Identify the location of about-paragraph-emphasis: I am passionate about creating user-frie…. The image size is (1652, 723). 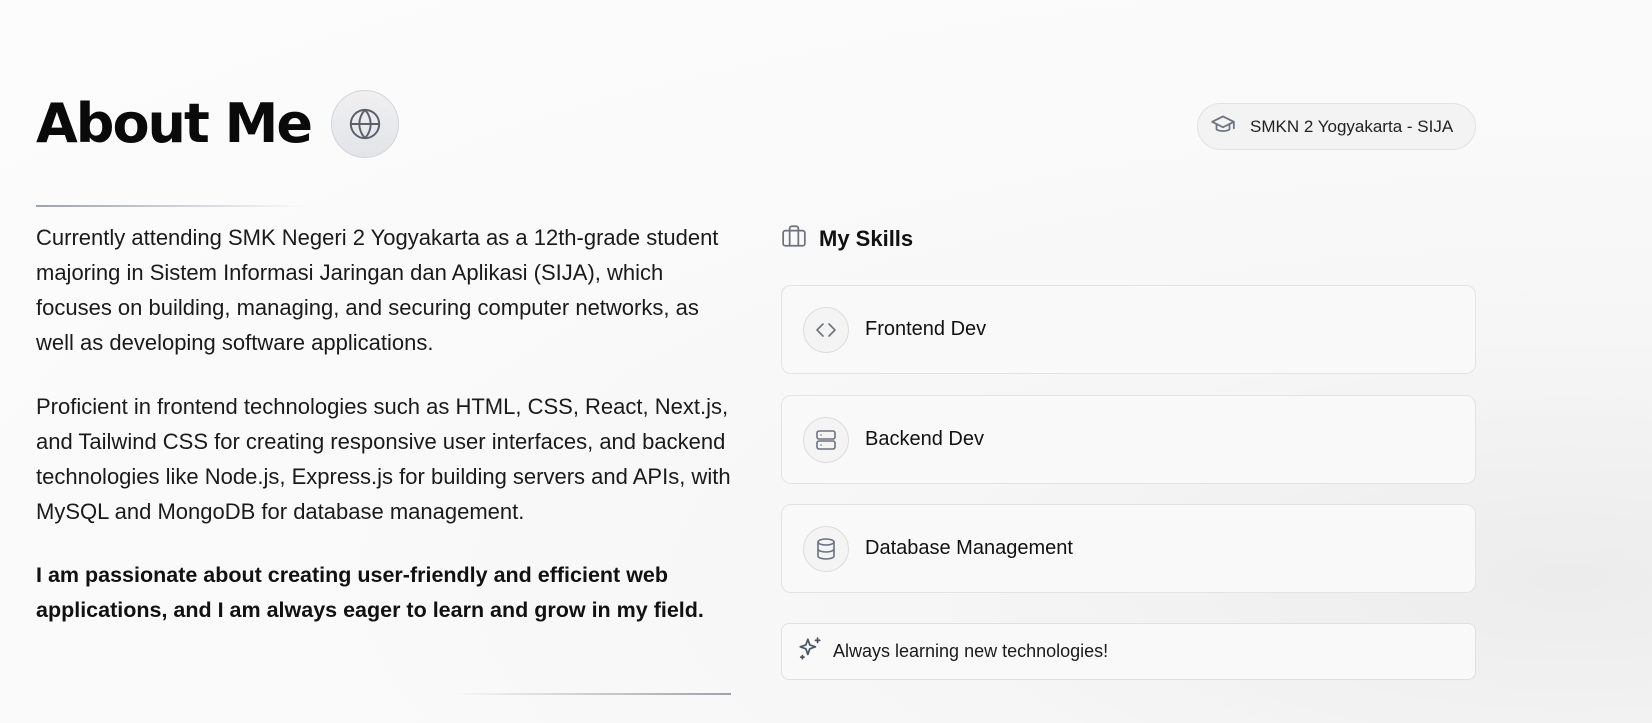
(370, 592).